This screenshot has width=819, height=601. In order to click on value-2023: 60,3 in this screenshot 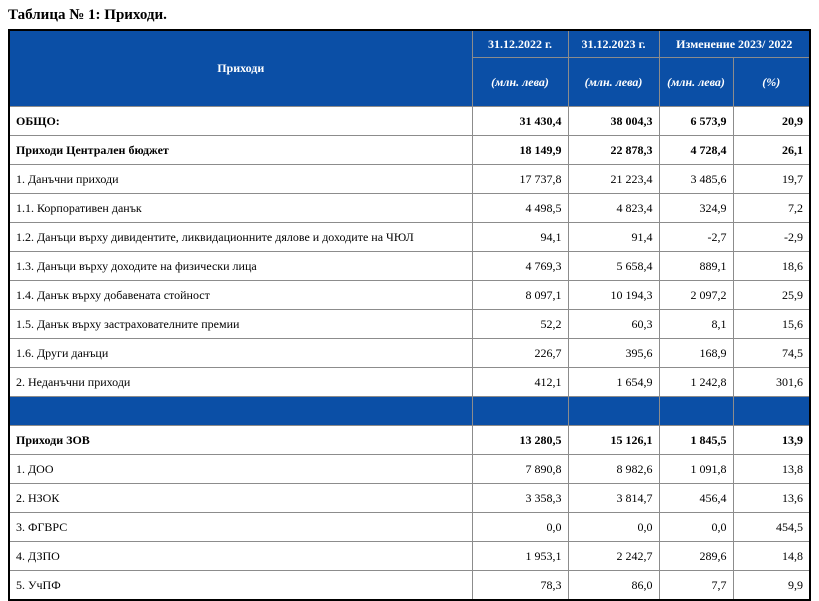, I will do `click(613, 324)`.